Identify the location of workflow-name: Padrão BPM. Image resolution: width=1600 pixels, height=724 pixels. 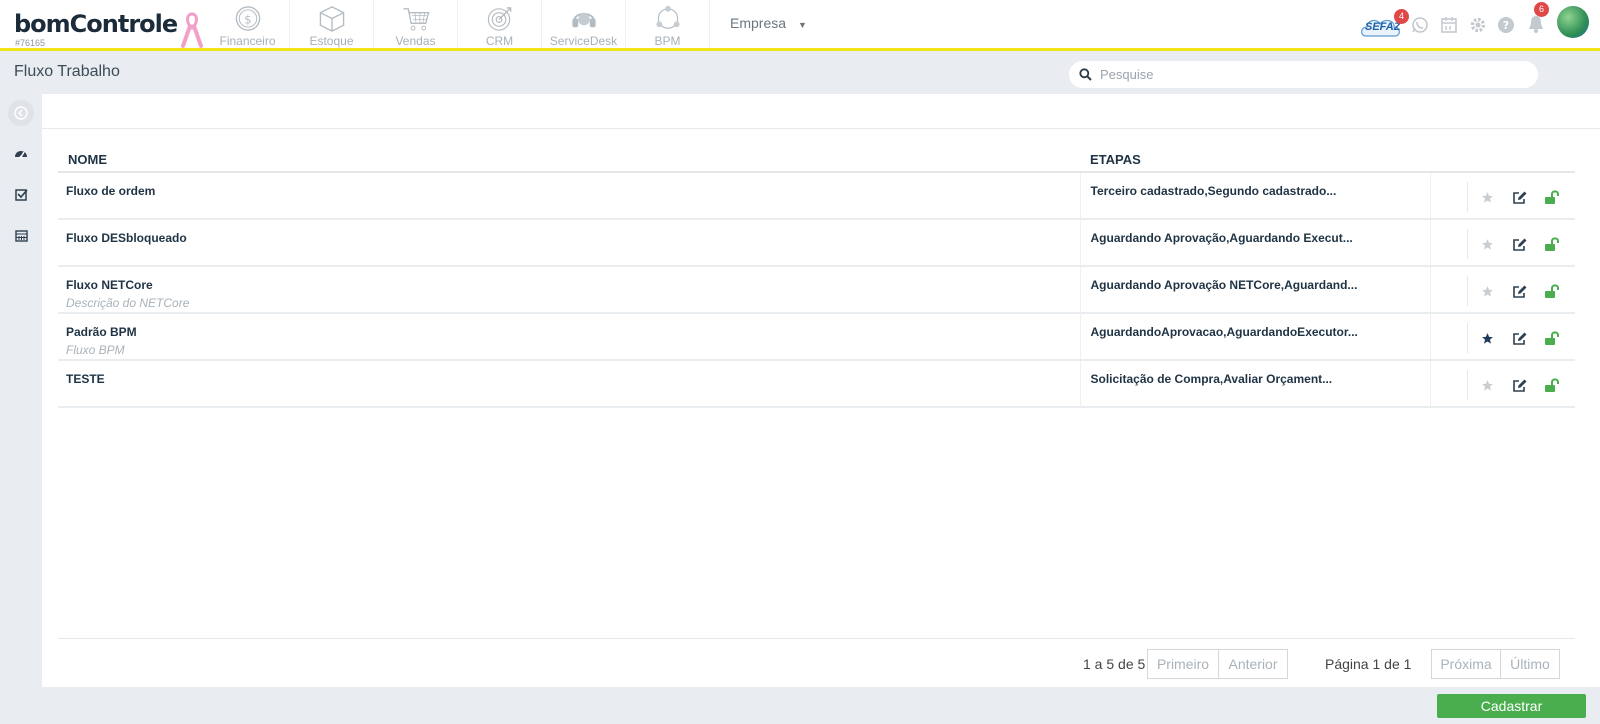
(573, 332).